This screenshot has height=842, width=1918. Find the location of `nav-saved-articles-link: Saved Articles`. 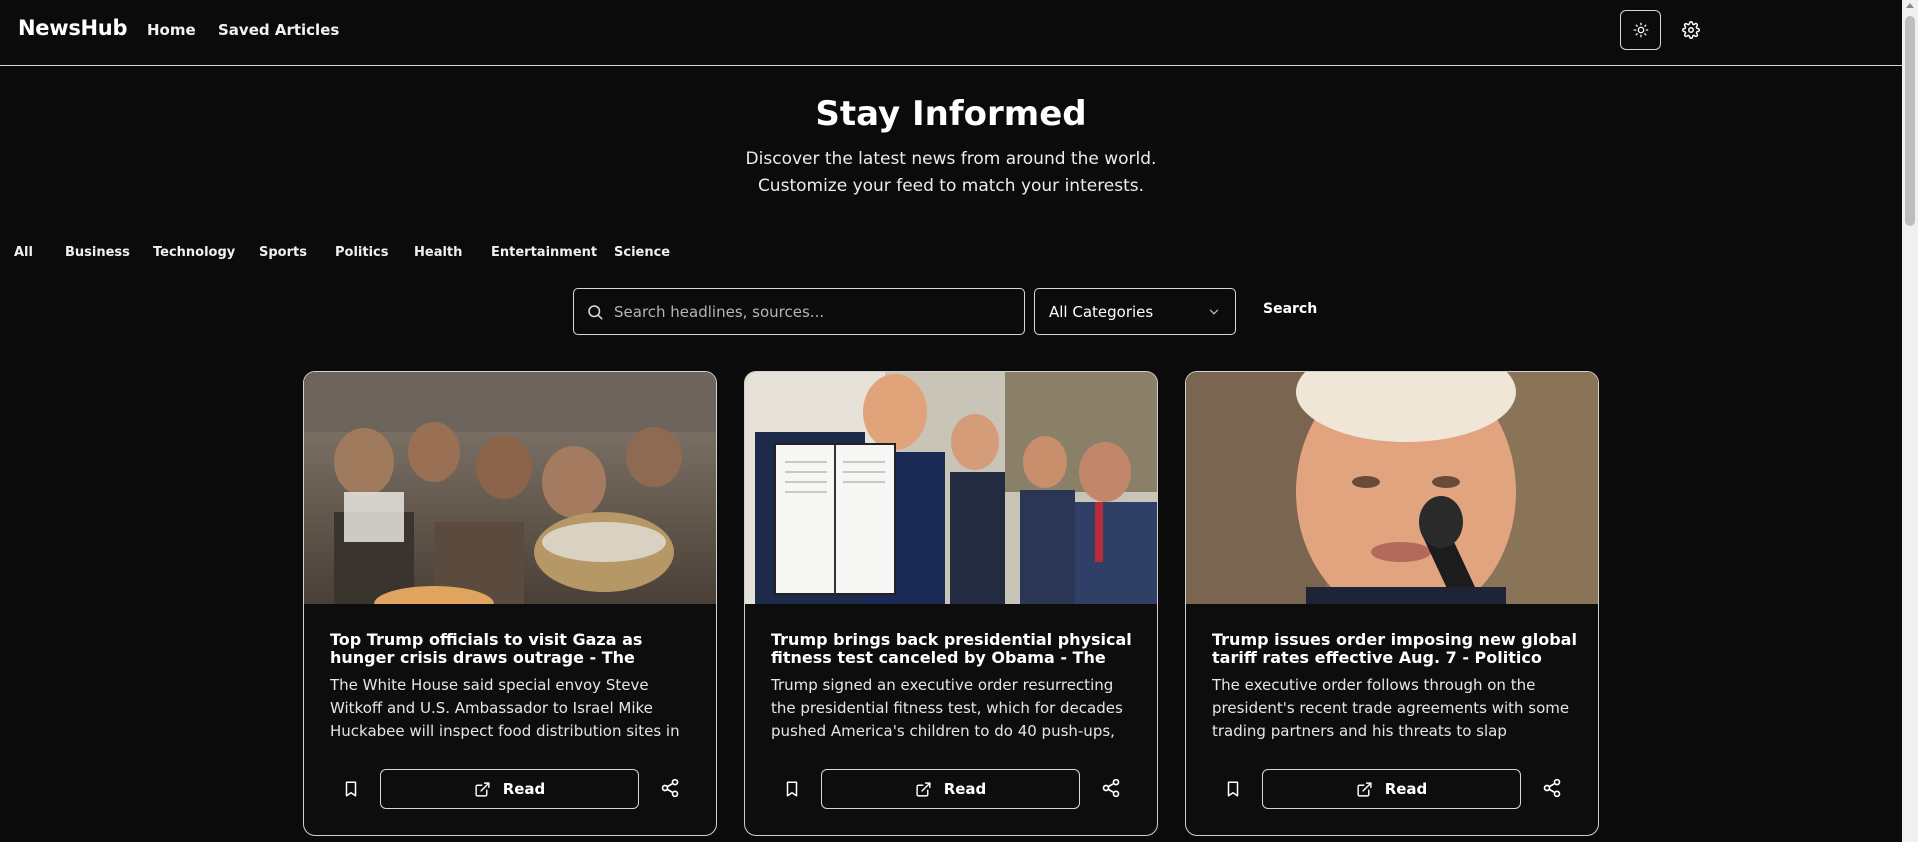

nav-saved-articles-link: Saved Articles is located at coordinates (278, 30).